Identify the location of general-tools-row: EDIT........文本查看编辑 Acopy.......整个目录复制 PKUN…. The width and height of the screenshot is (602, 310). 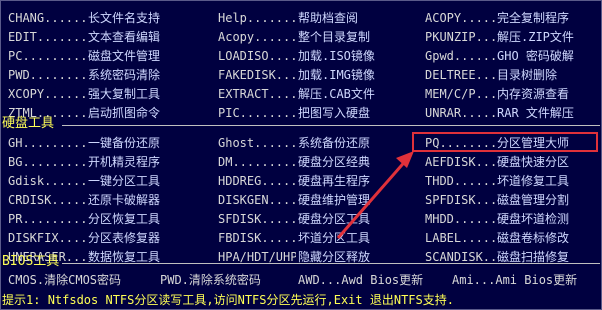
(301, 37).